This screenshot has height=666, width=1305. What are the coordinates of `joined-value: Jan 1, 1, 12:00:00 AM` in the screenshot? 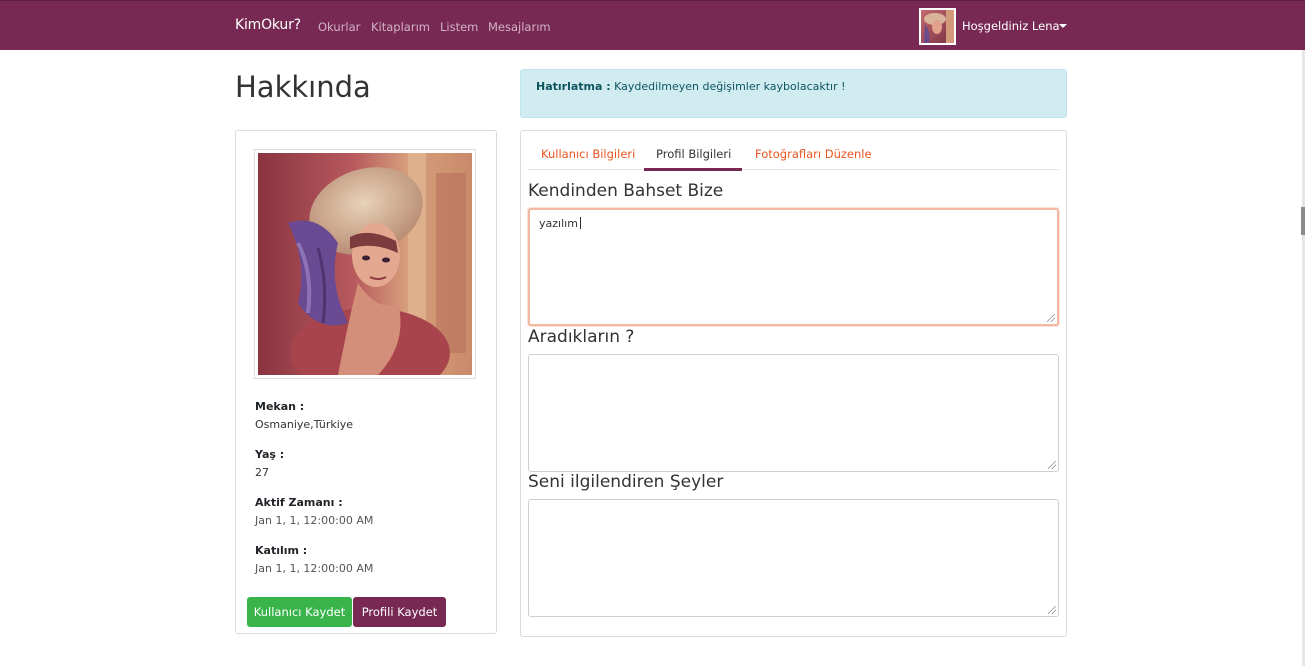 It's located at (314, 568).